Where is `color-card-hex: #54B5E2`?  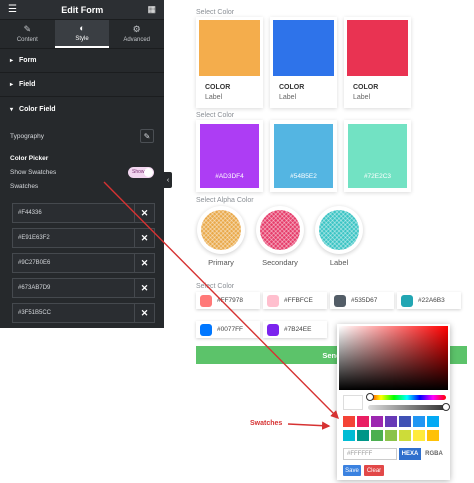 color-card-hex: #54B5E2 is located at coordinates (303, 176).